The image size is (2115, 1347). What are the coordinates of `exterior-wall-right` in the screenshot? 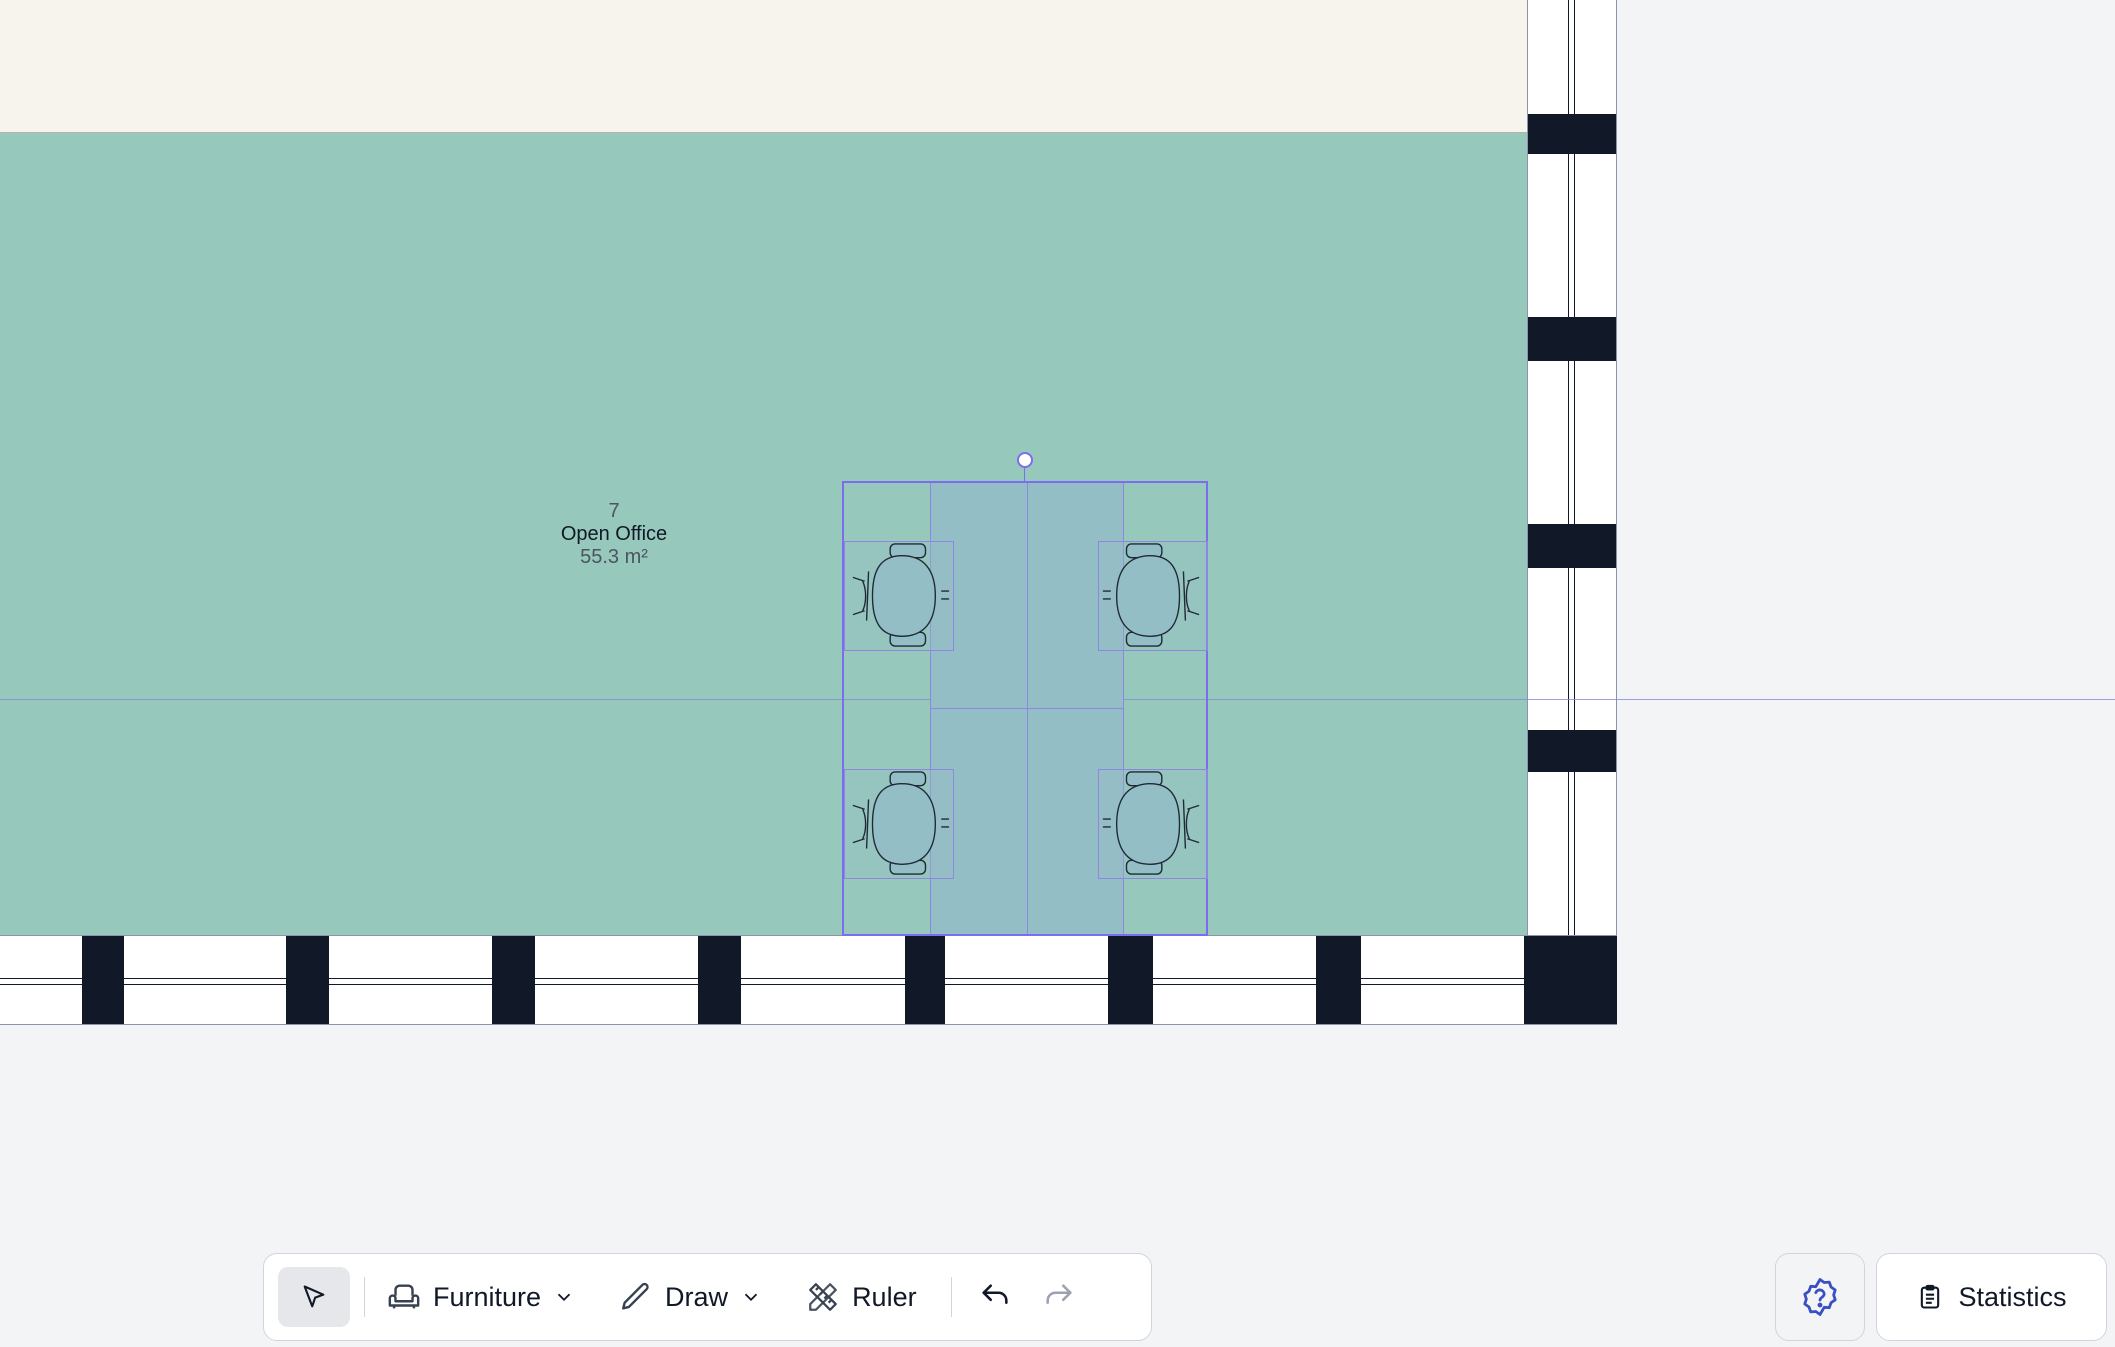 It's located at (1572, 467).